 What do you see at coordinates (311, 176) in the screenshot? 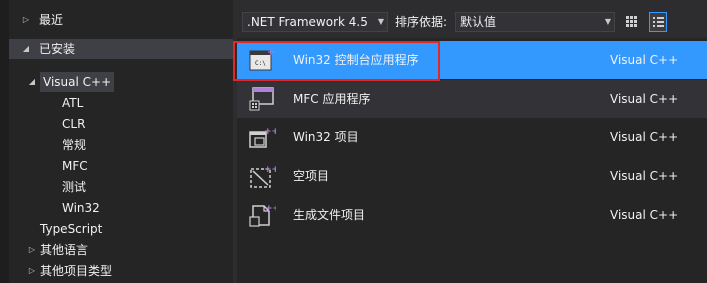
I see `template-name: 空项目` at bounding box center [311, 176].